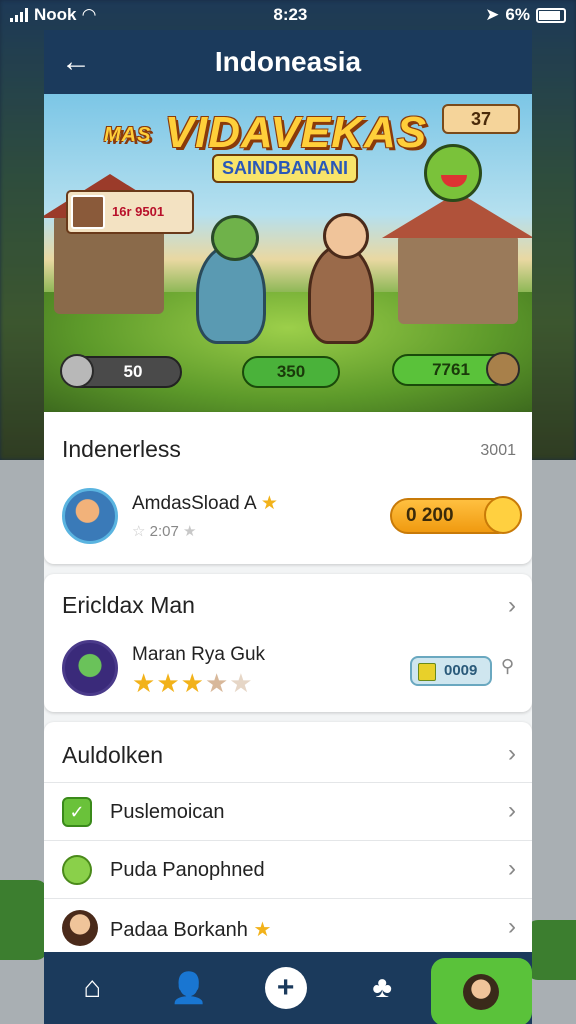 This screenshot has height=1024, width=576. Describe the element at coordinates (288, 811) in the screenshot. I see `list-item: ✓ Puslemoican ›` at that location.